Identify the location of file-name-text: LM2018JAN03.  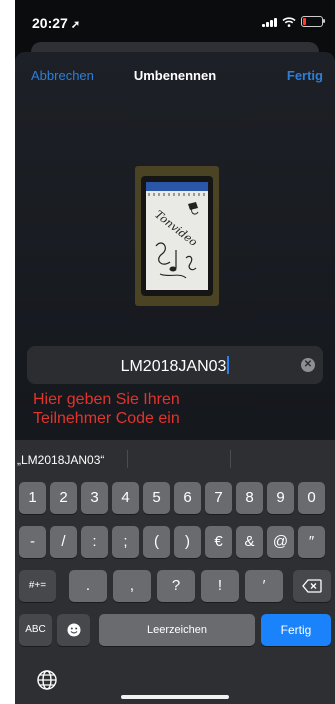
(173, 366).